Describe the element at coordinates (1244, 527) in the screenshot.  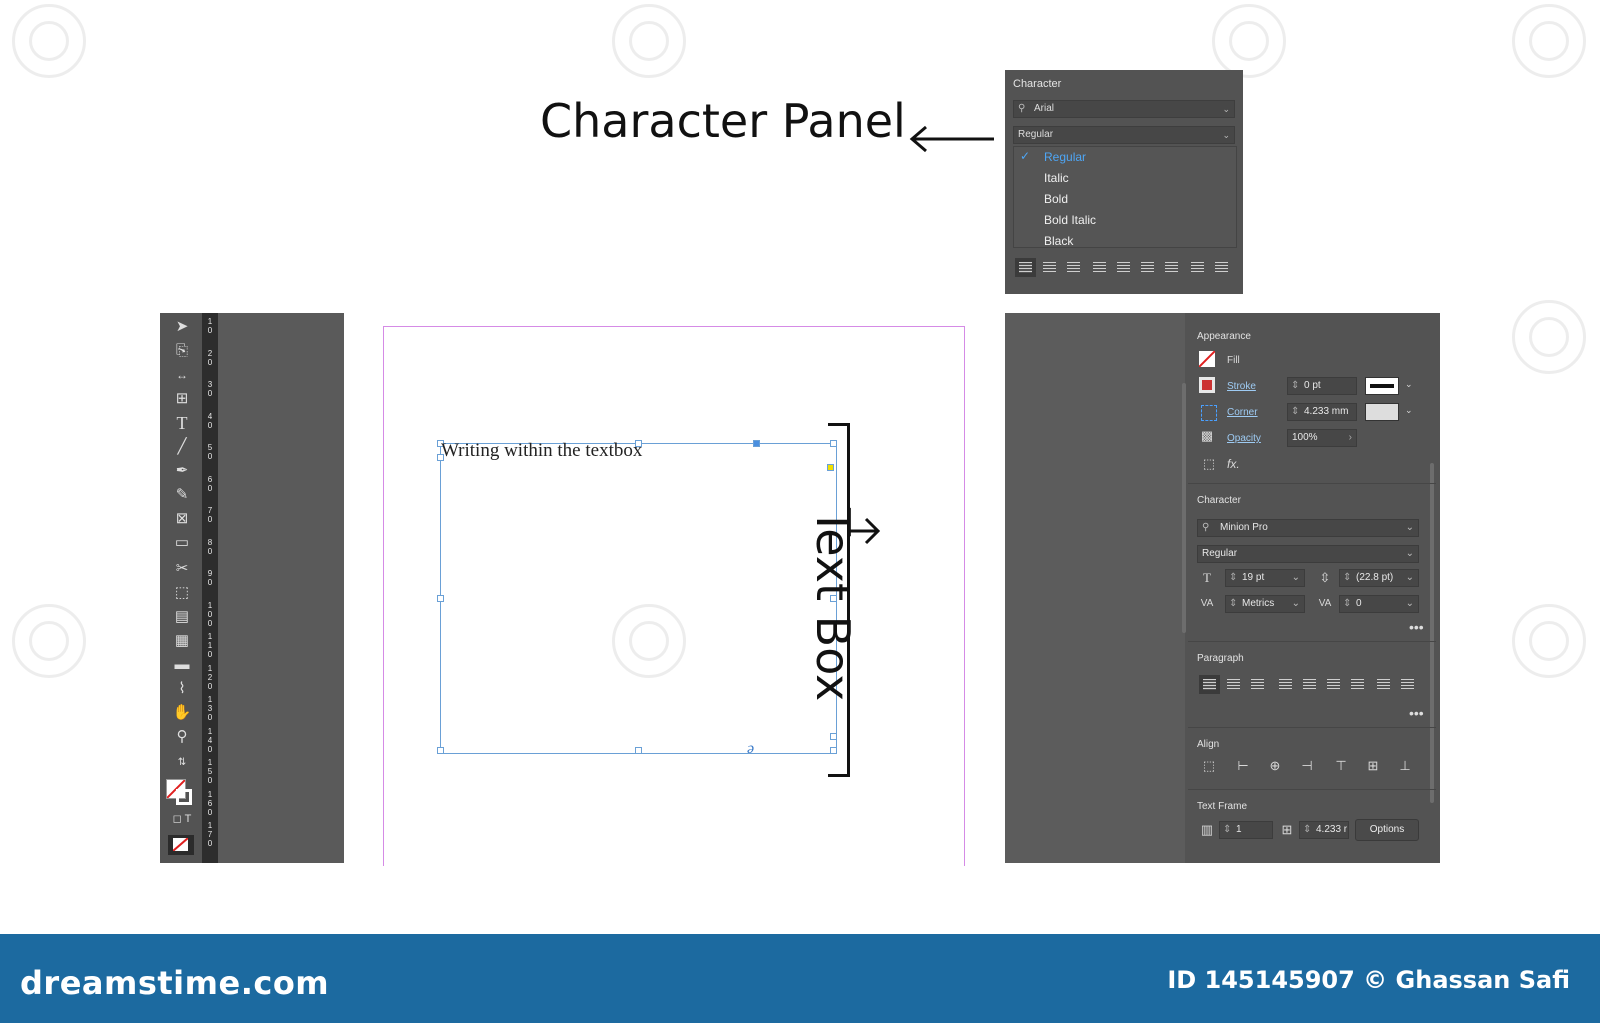
I see `font-family-value: Minion Pro` at that location.